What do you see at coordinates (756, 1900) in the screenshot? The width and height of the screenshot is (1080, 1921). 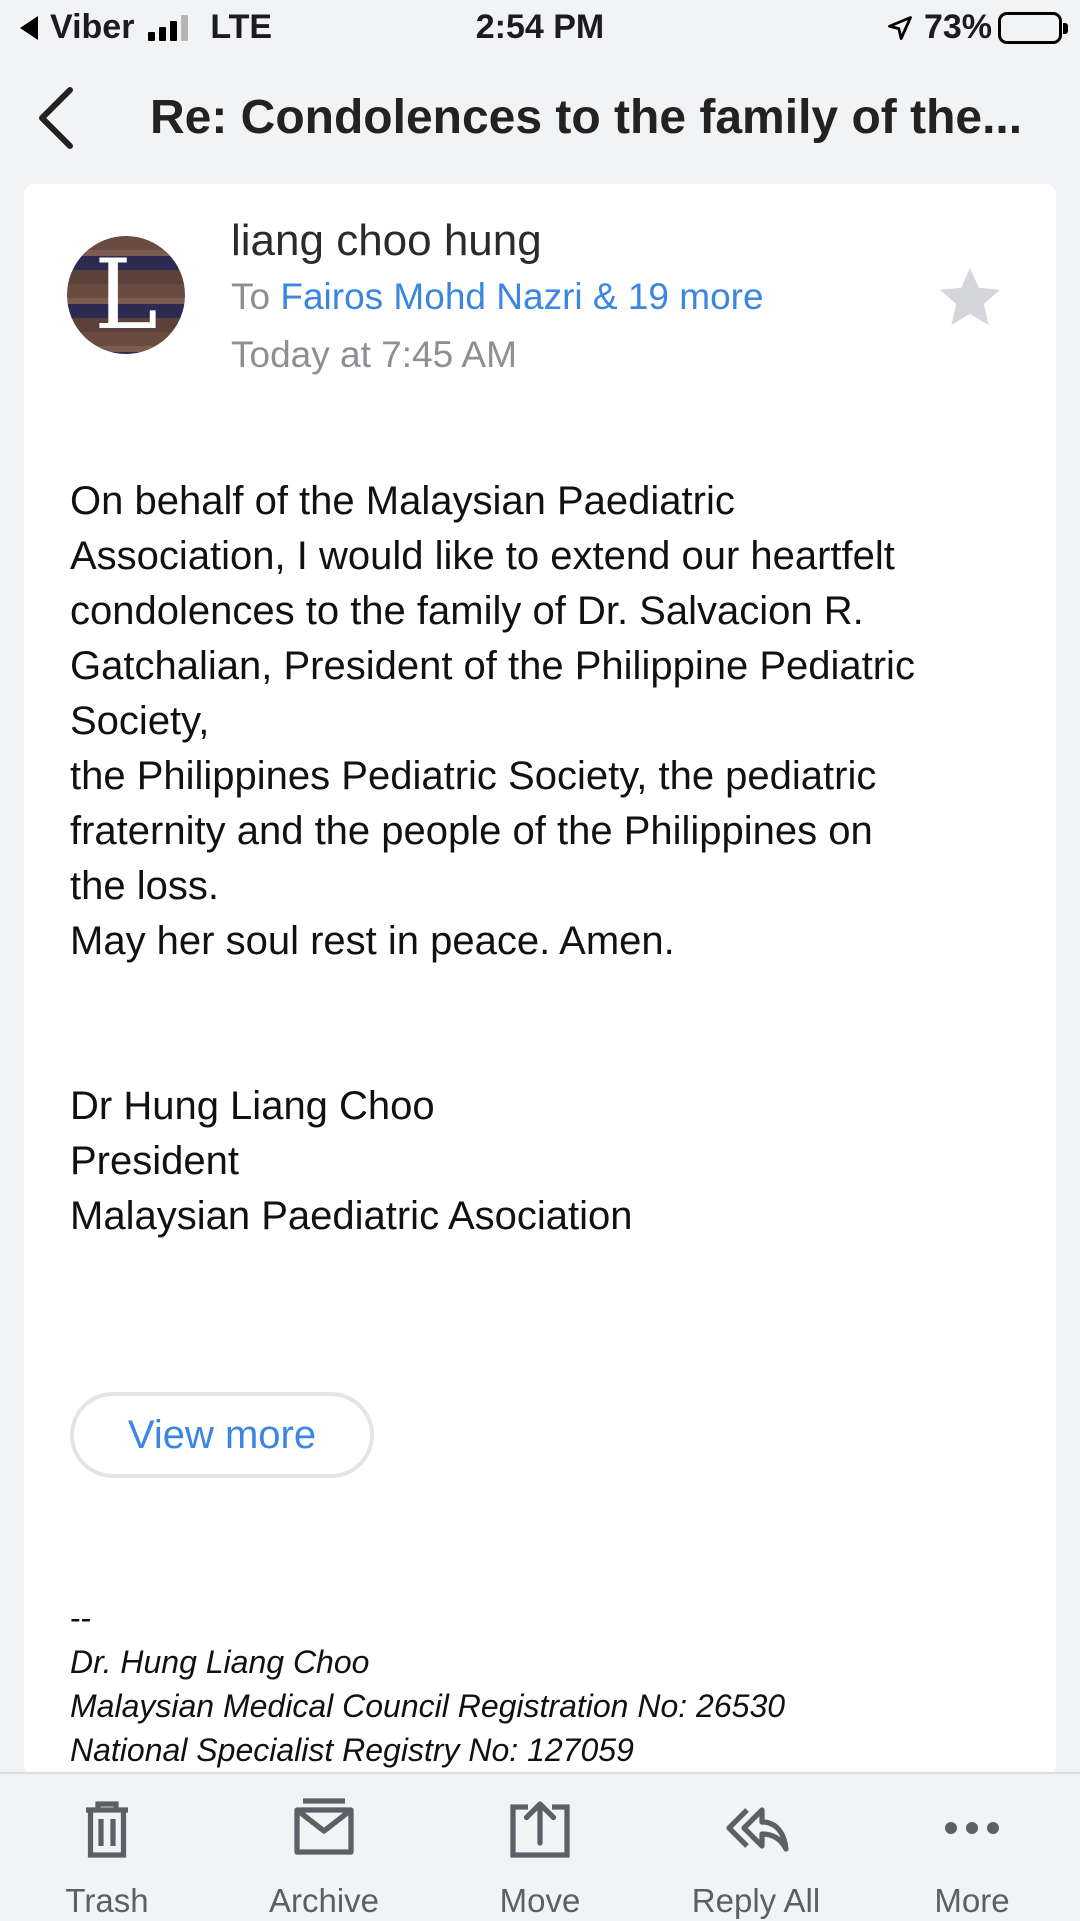 I see `reply-all-label: Reply All` at bounding box center [756, 1900].